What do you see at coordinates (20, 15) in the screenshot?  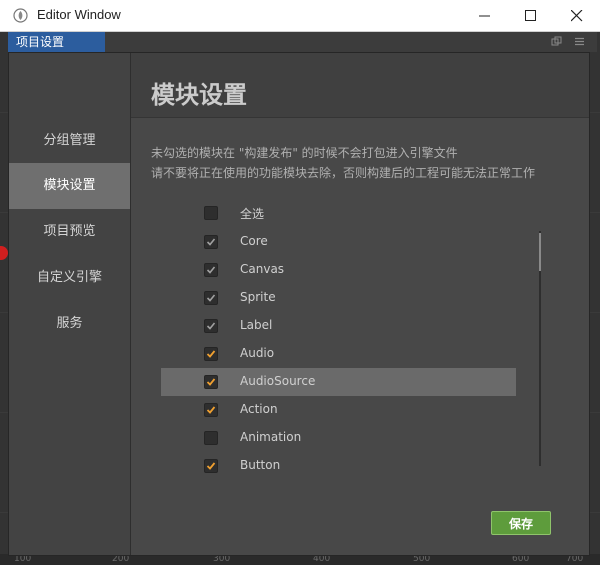 I see `app-logo-icon` at bounding box center [20, 15].